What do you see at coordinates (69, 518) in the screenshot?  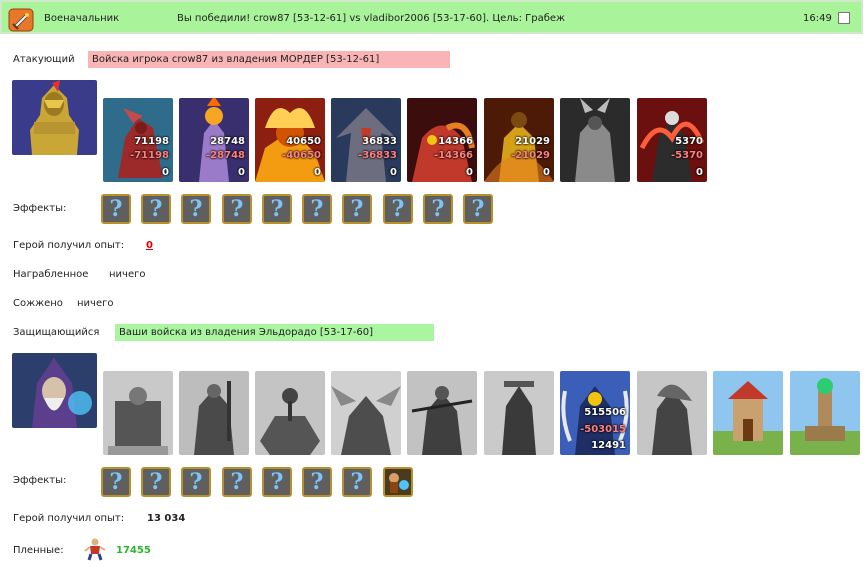 I see `defender-exp-label: Герой получил опыт:` at bounding box center [69, 518].